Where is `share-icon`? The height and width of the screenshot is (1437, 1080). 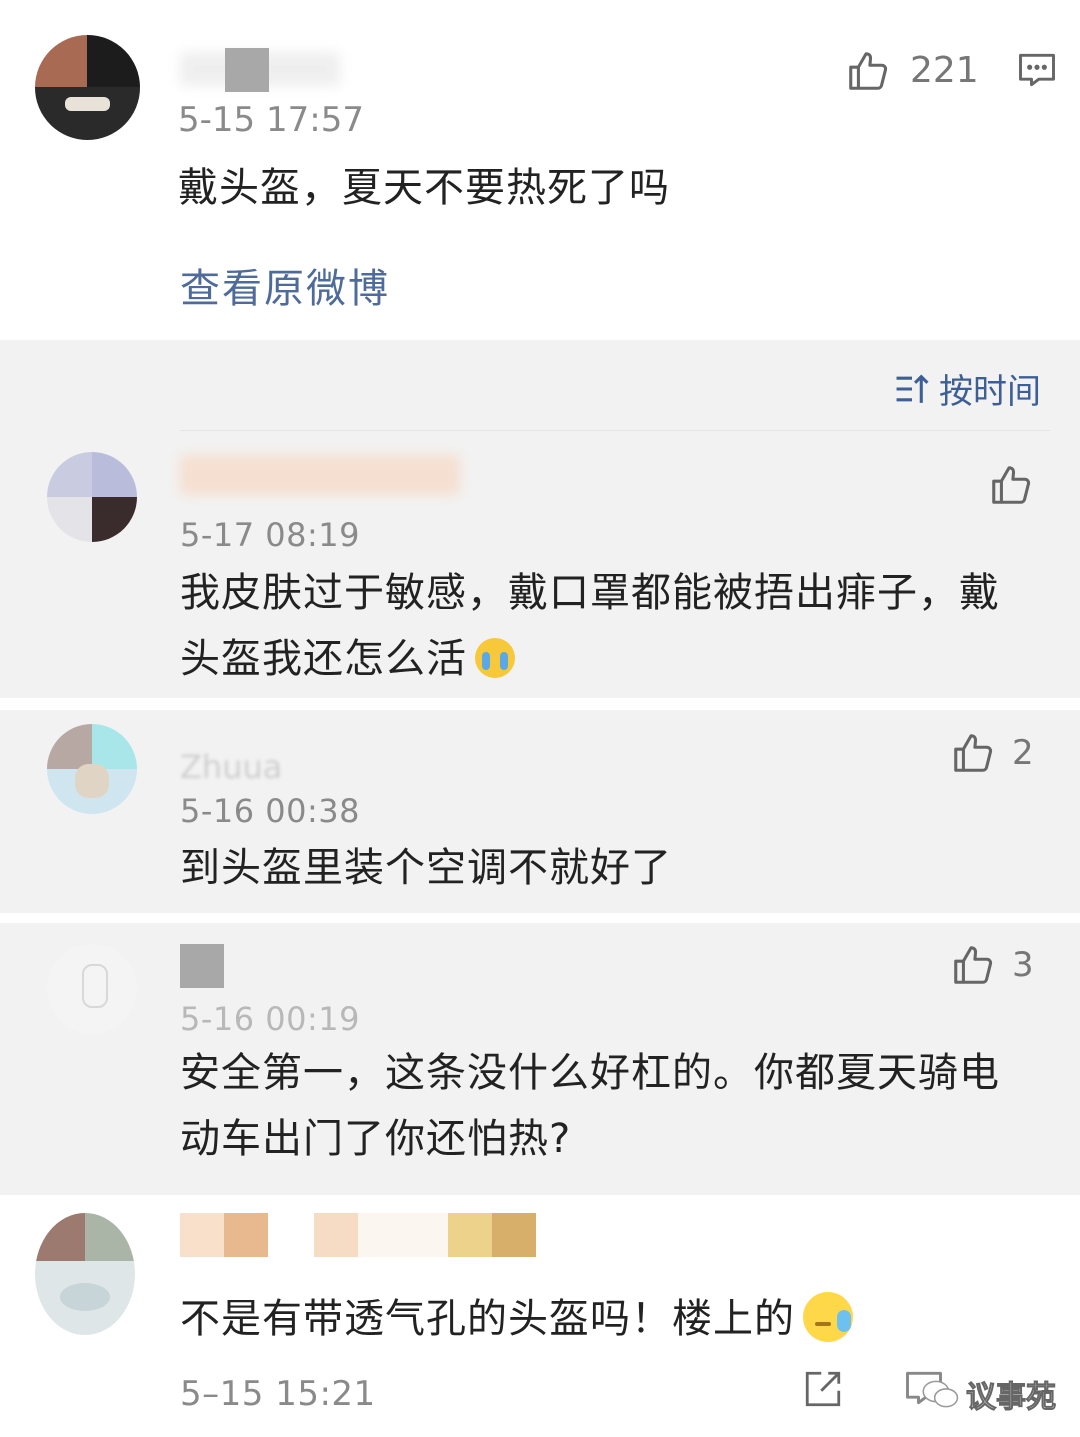 share-icon is located at coordinates (823, 1389).